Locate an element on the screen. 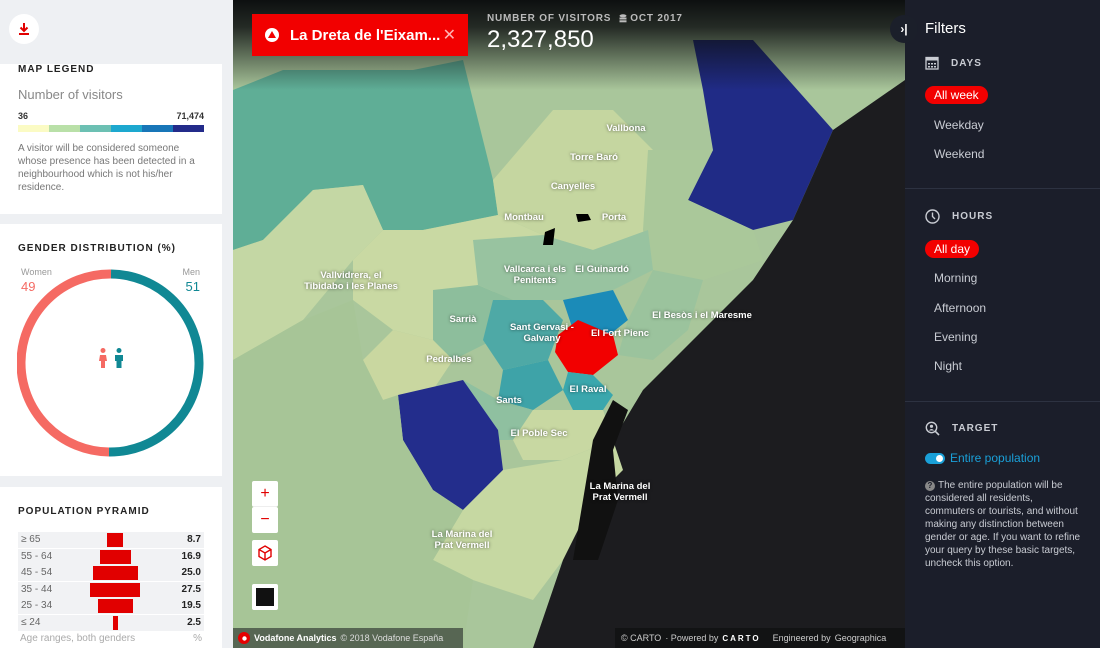 The width and height of the screenshot is (1100, 648). pyramid-age-label: ≥ 65 is located at coordinates (31, 539).